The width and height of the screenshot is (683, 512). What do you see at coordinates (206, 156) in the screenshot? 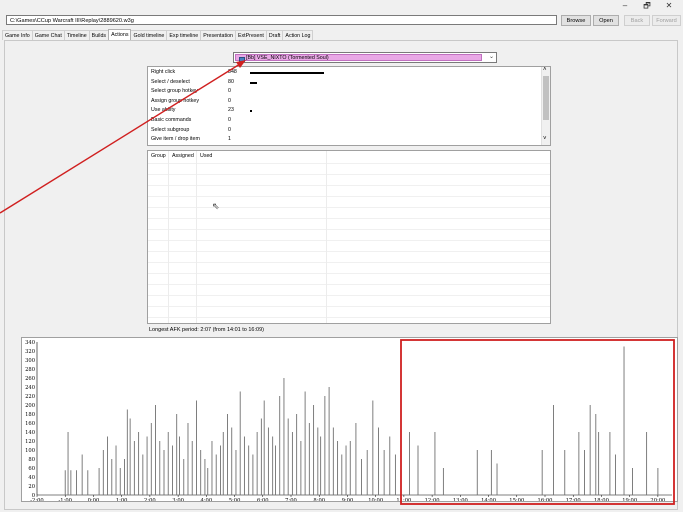
I see `column-header-used: Used` at bounding box center [206, 156].